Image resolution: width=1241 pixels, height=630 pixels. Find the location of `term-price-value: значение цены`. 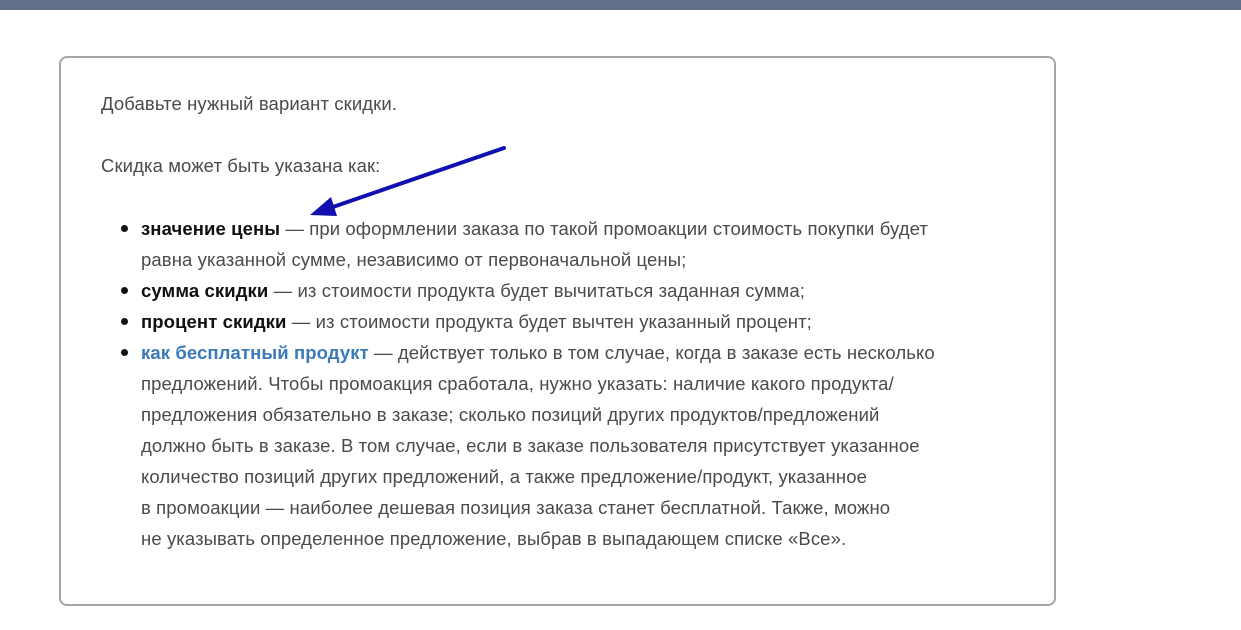

term-price-value: значение цены is located at coordinates (211, 228).